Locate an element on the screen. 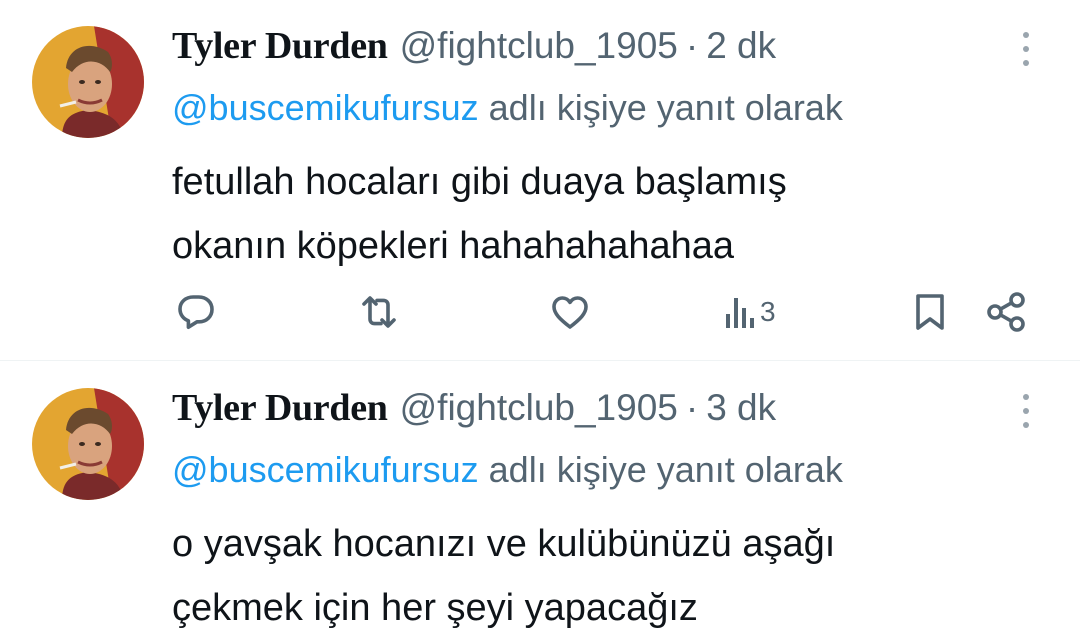 The width and height of the screenshot is (1080, 644). reply-icon is located at coordinates (196, 312).